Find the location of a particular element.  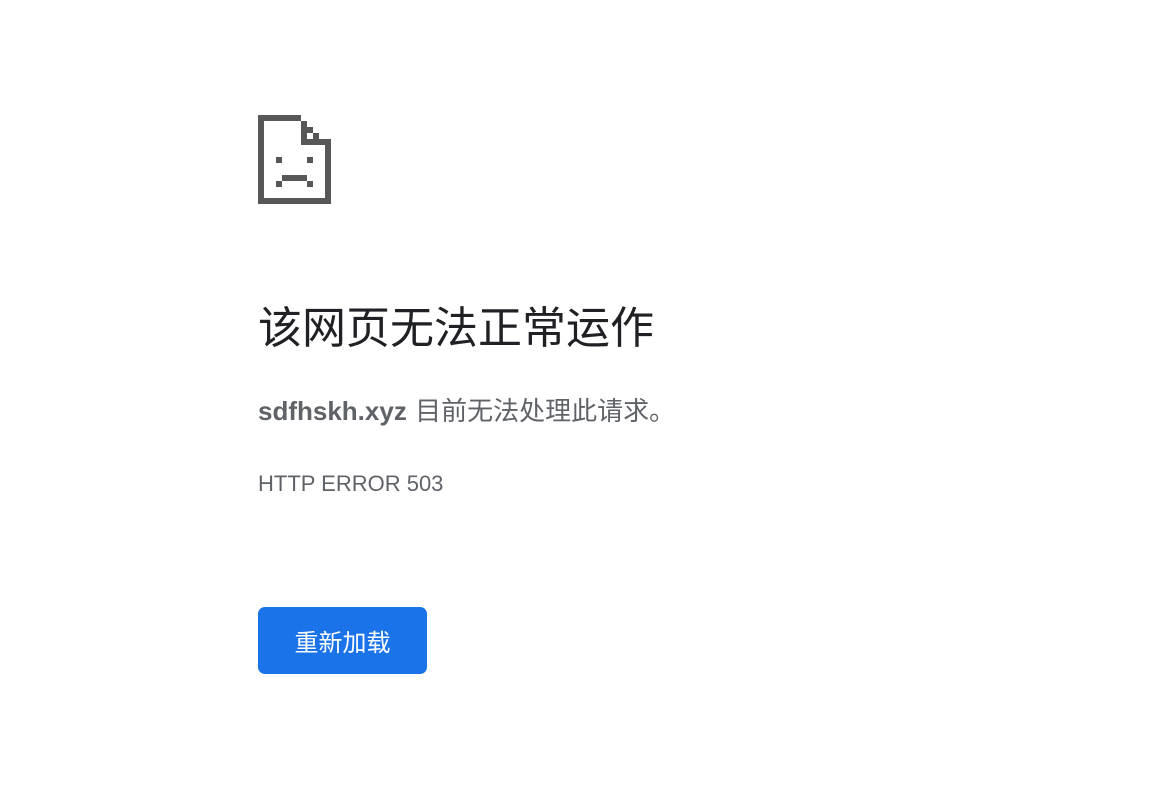

reload-button: 重新加载 is located at coordinates (342, 640).